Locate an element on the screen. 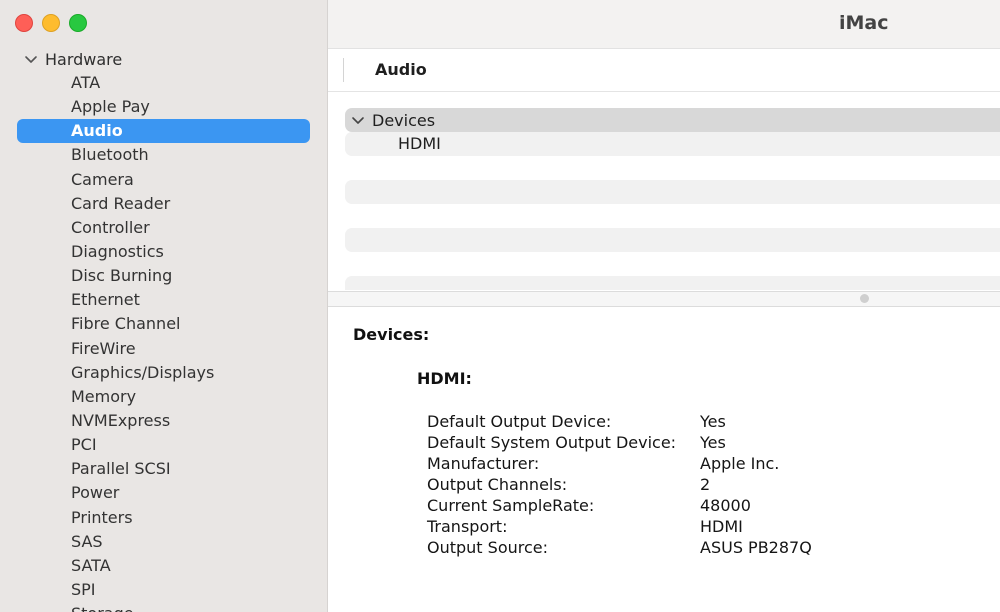 This screenshot has width=1000, height=612. sidebar-item-apple-pay: Apple Pay is located at coordinates (163, 107).